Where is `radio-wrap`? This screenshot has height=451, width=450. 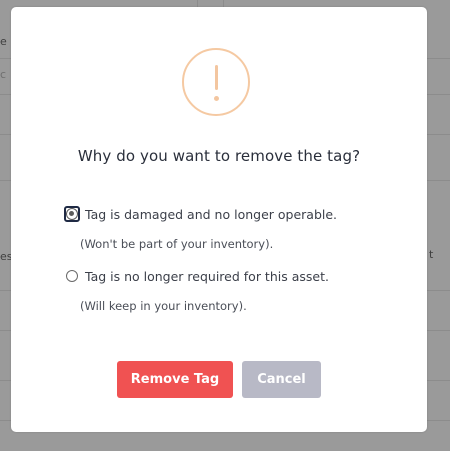 radio-wrap is located at coordinates (72, 276).